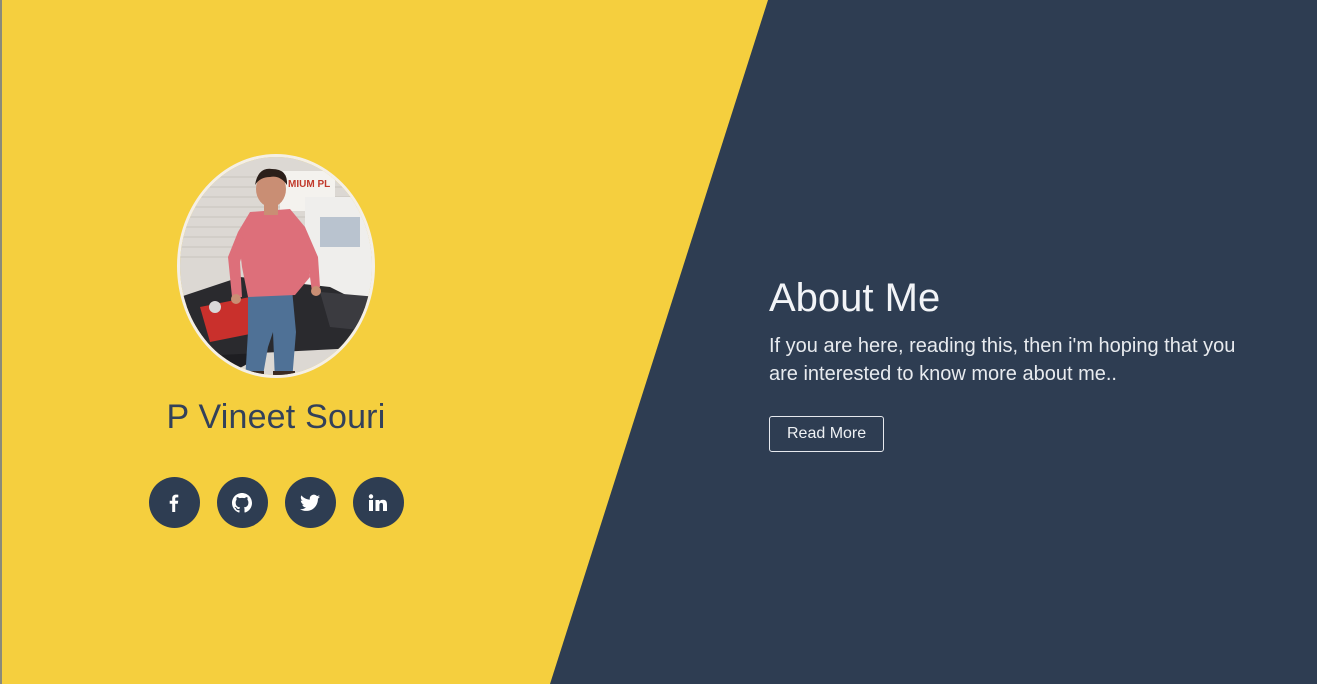 This screenshot has width=1317, height=684. I want to click on facebook-button, so click(174, 502).